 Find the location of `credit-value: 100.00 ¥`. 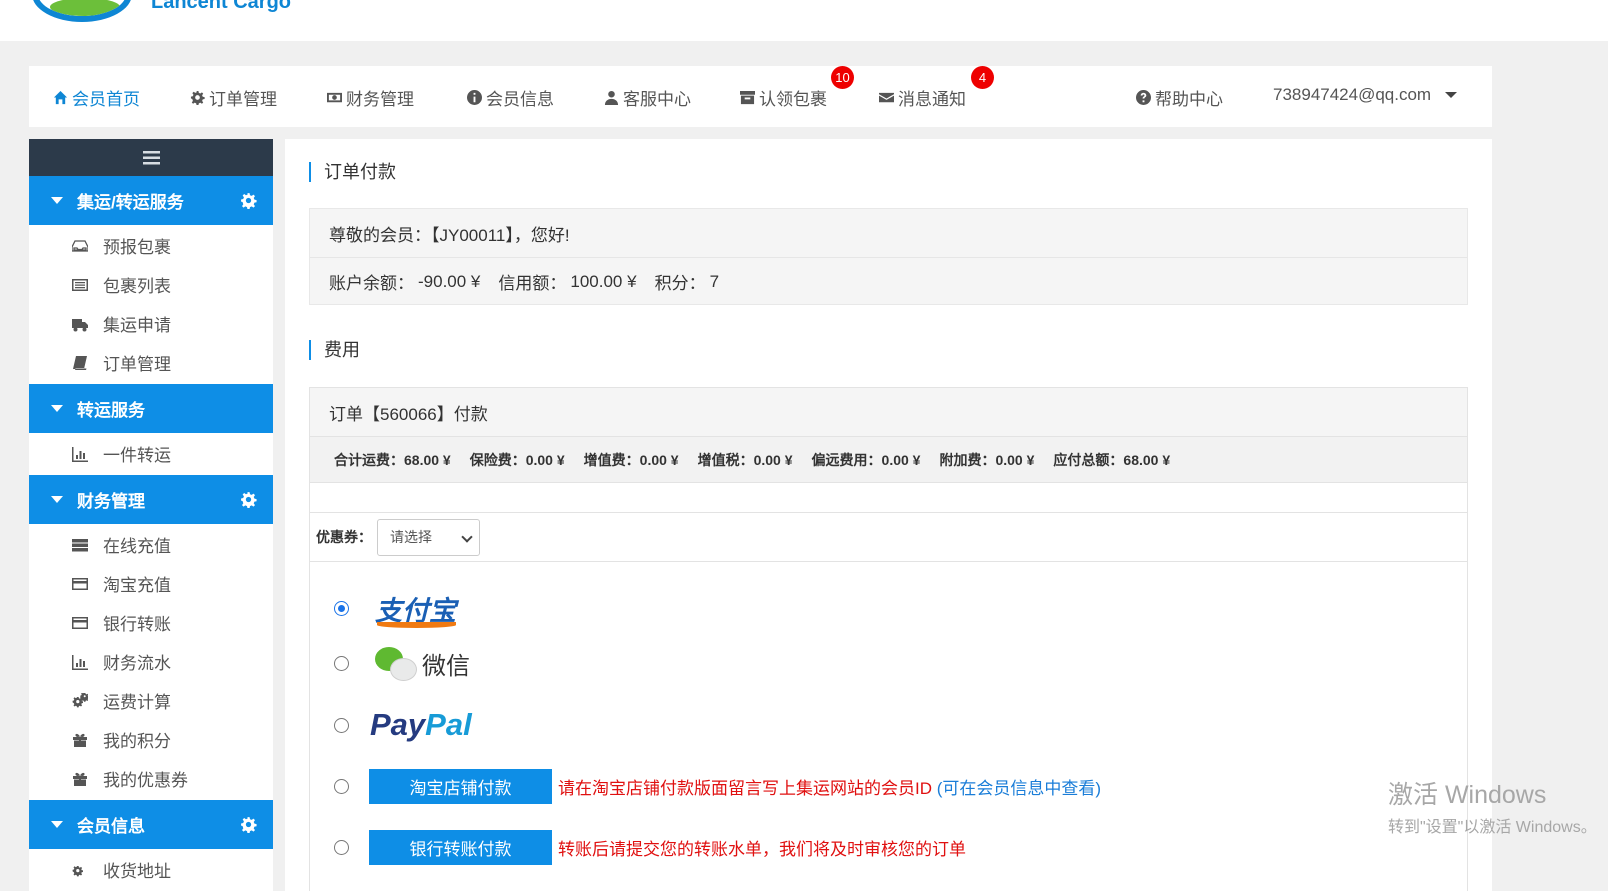

credit-value: 100.00 ¥ is located at coordinates (603, 281).